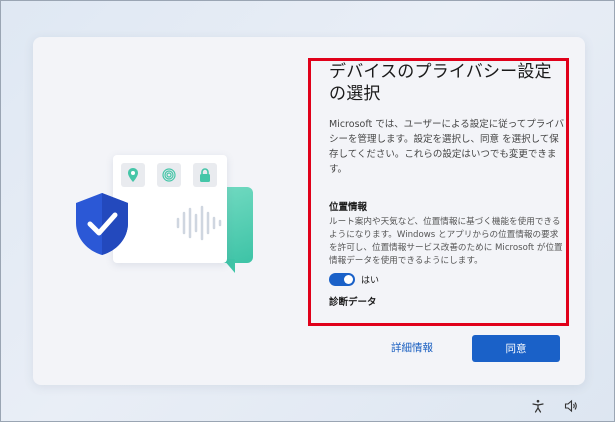 Image resolution: width=615 pixels, height=422 pixels. I want to click on location-tile, so click(133, 175).